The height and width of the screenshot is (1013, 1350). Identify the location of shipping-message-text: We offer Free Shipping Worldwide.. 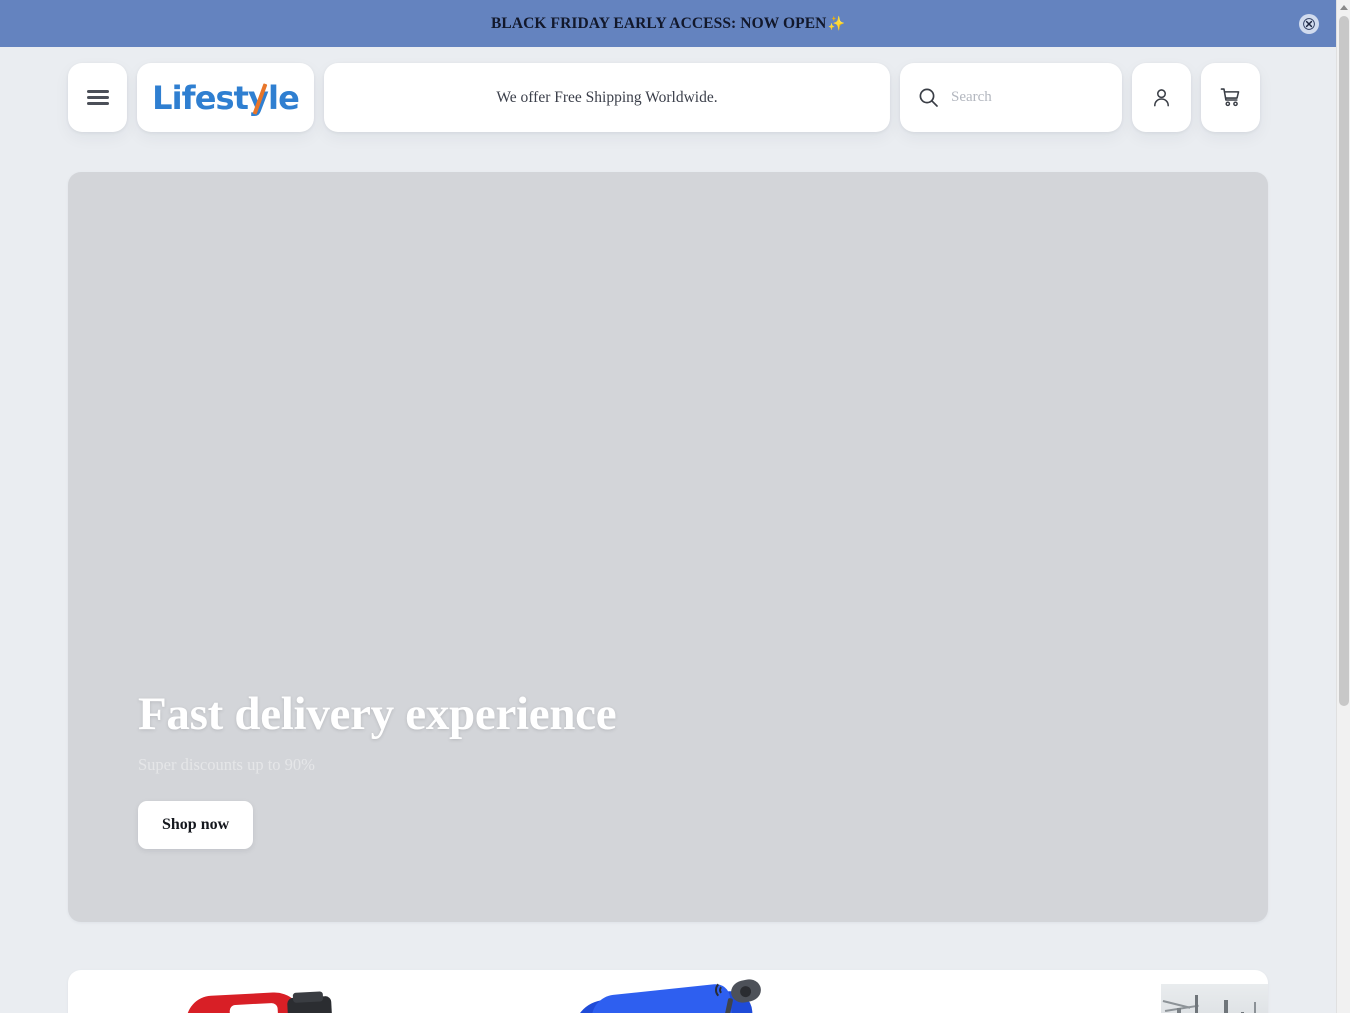
(607, 97).